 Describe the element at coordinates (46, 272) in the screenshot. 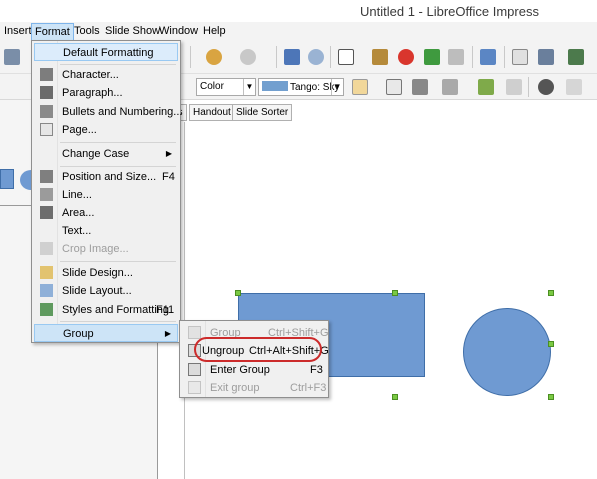

I see `slide-design-icon` at that location.